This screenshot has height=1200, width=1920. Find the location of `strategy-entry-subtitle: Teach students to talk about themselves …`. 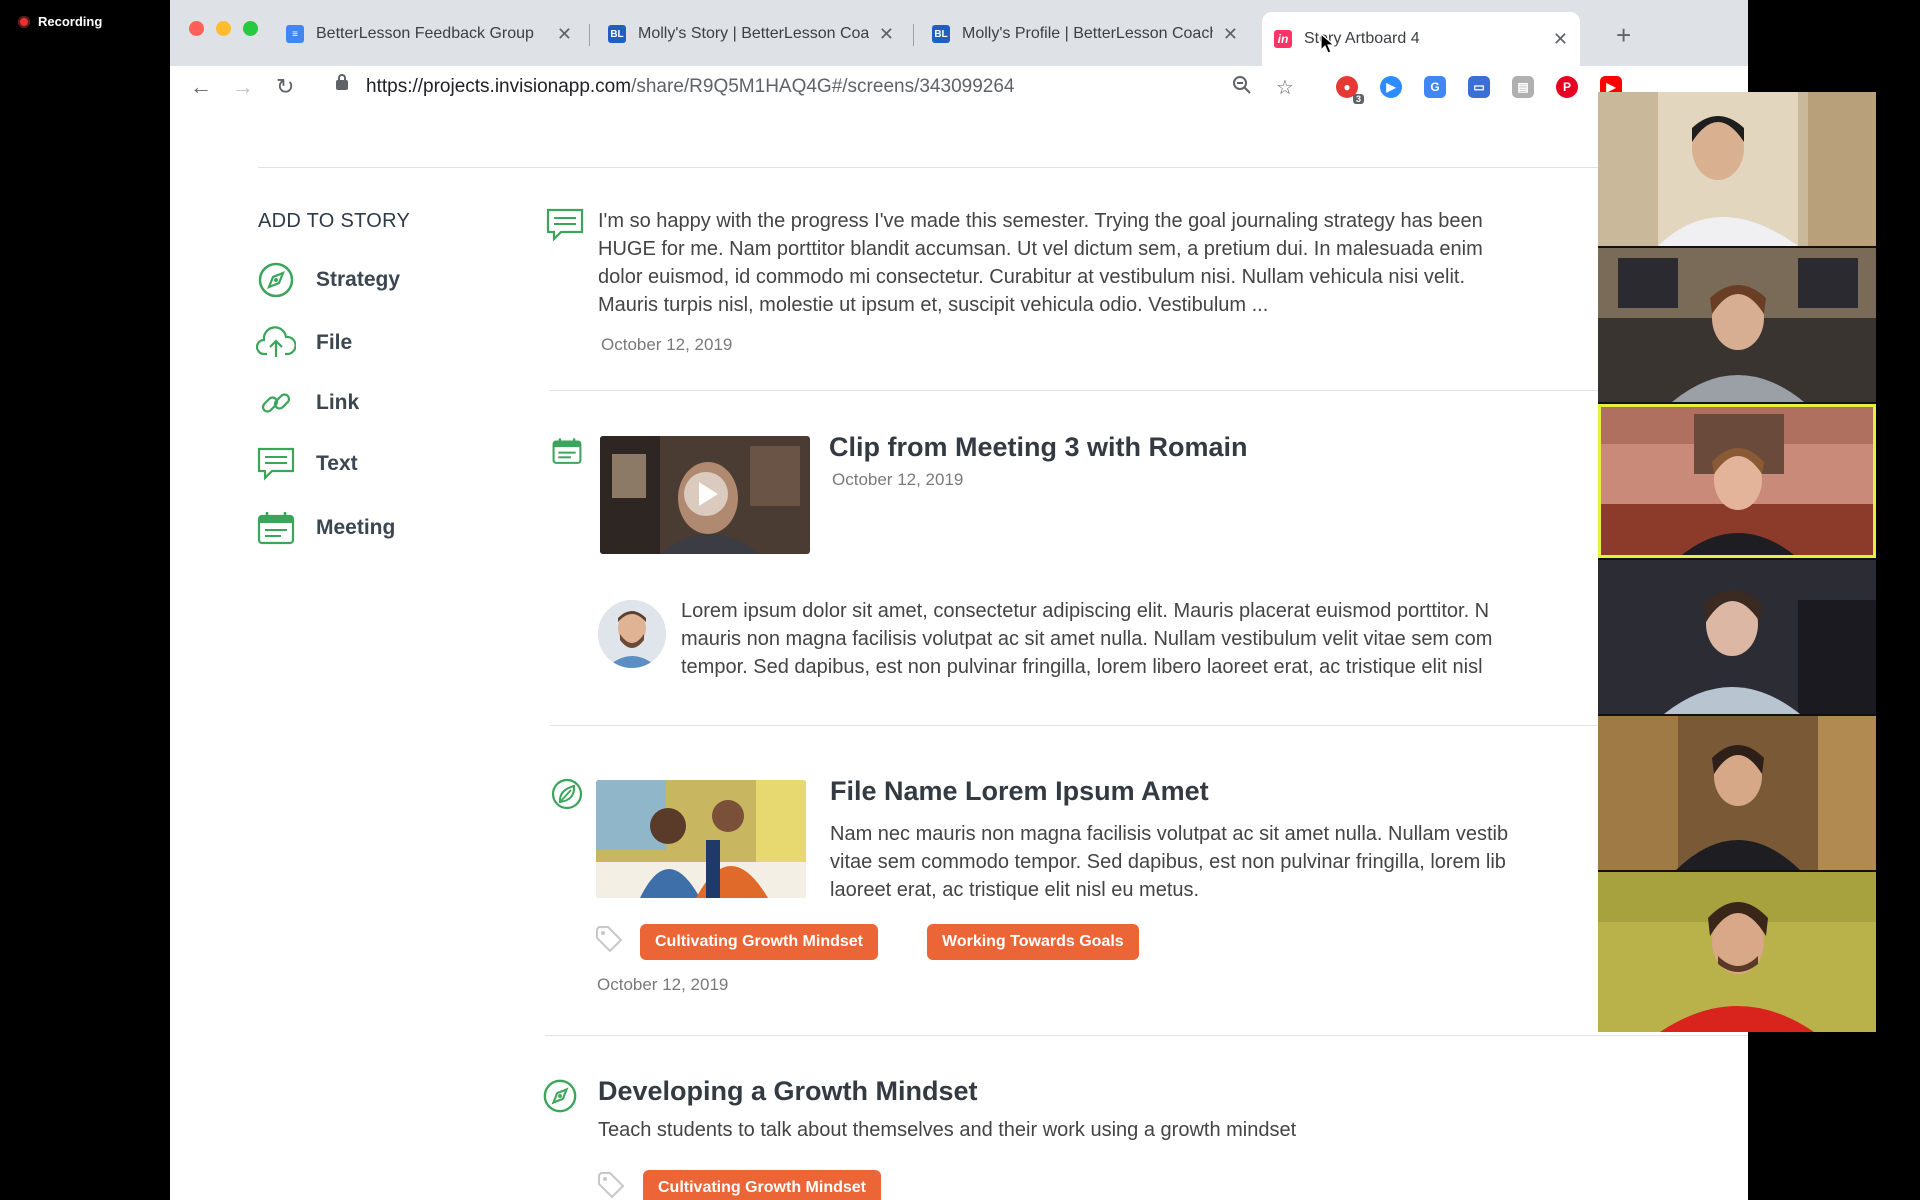

strategy-entry-subtitle: Teach students to talk about themselves … is located at coordinates (947, 1130).